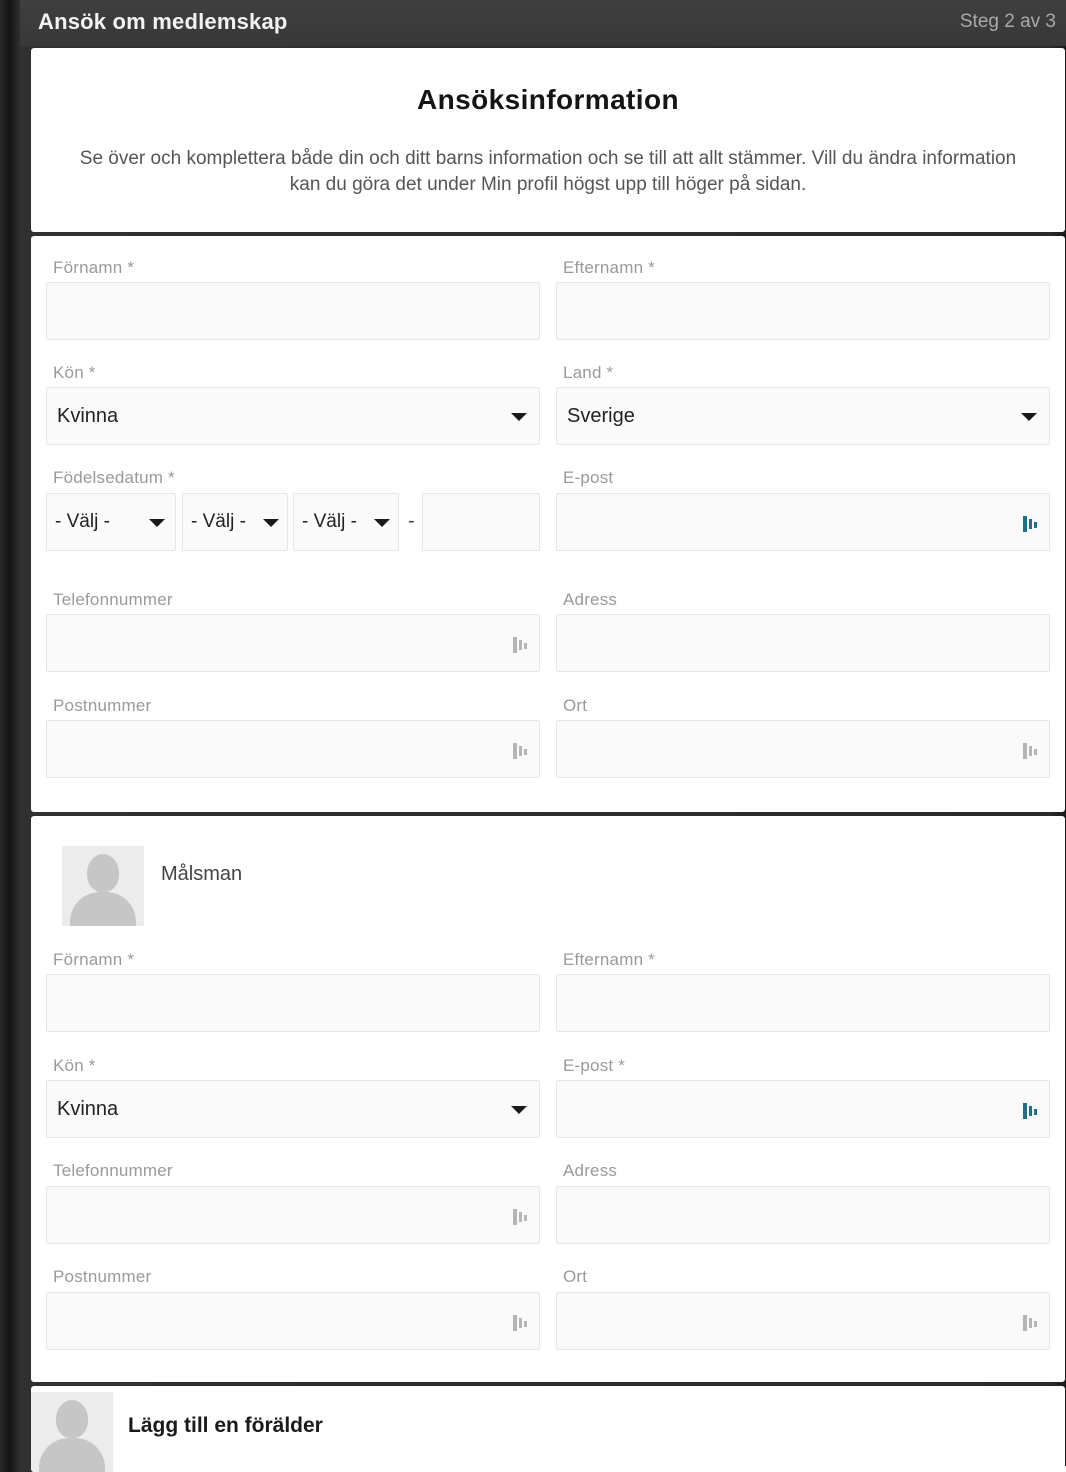 The width and height of the screenshot is (1066, 1472). Describe the element at coordinates (111, 522) in the screenshot. I see `birth-year-select: - Välj -` at that location.